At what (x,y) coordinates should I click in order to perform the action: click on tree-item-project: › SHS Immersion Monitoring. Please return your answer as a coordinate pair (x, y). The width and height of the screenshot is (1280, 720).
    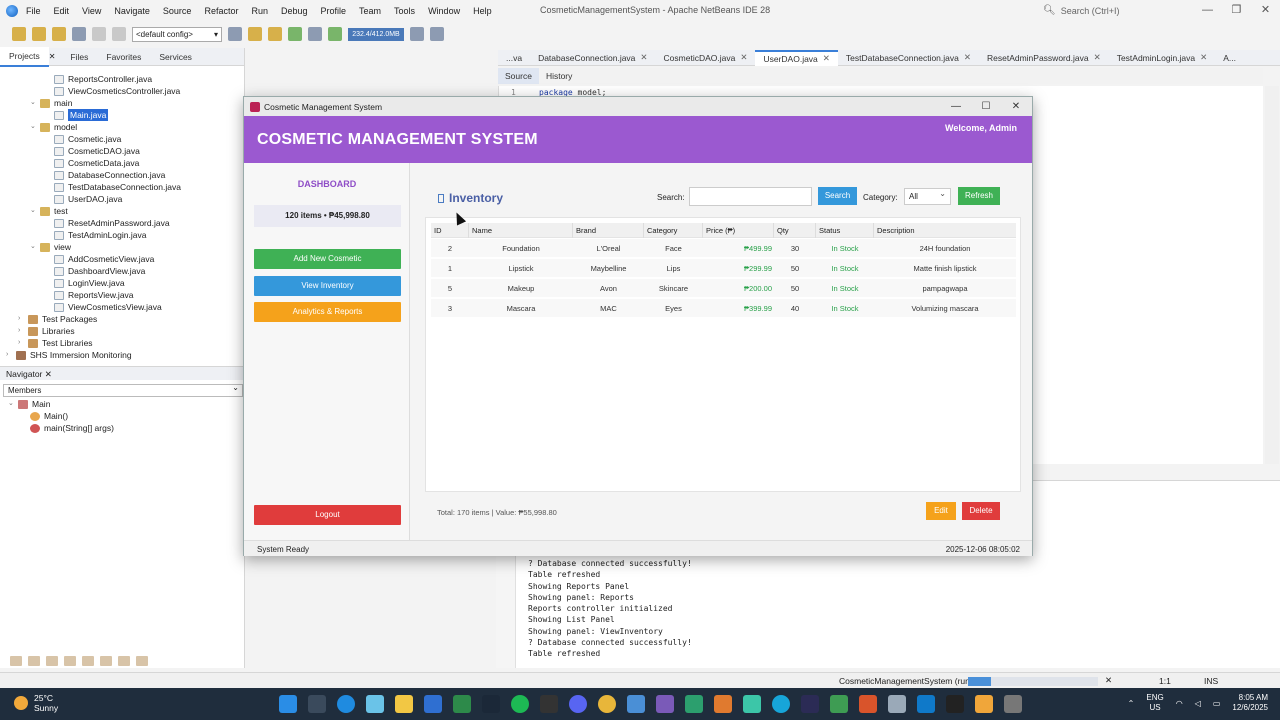
    Looking at the image, I should click on (120, 355).